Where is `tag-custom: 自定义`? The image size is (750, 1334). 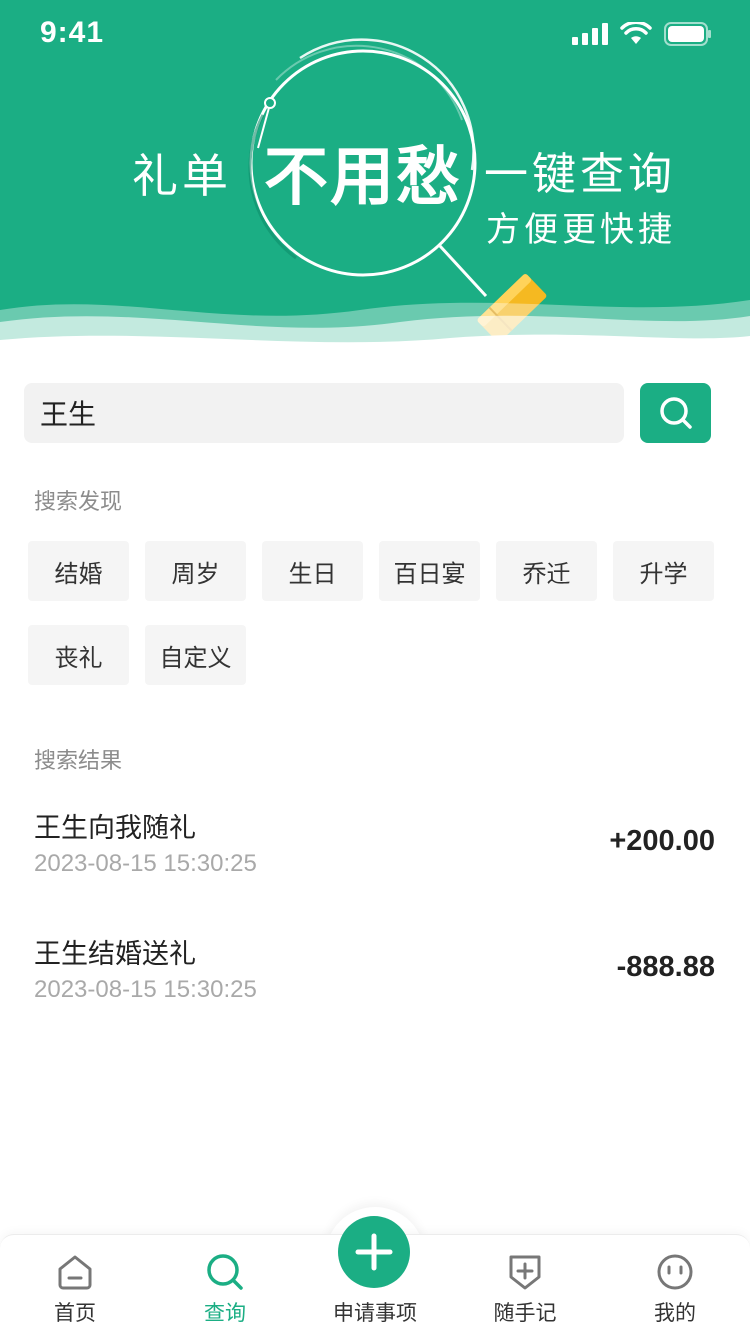 tag-custom: 自定义 is located at coordinates (195, 655).